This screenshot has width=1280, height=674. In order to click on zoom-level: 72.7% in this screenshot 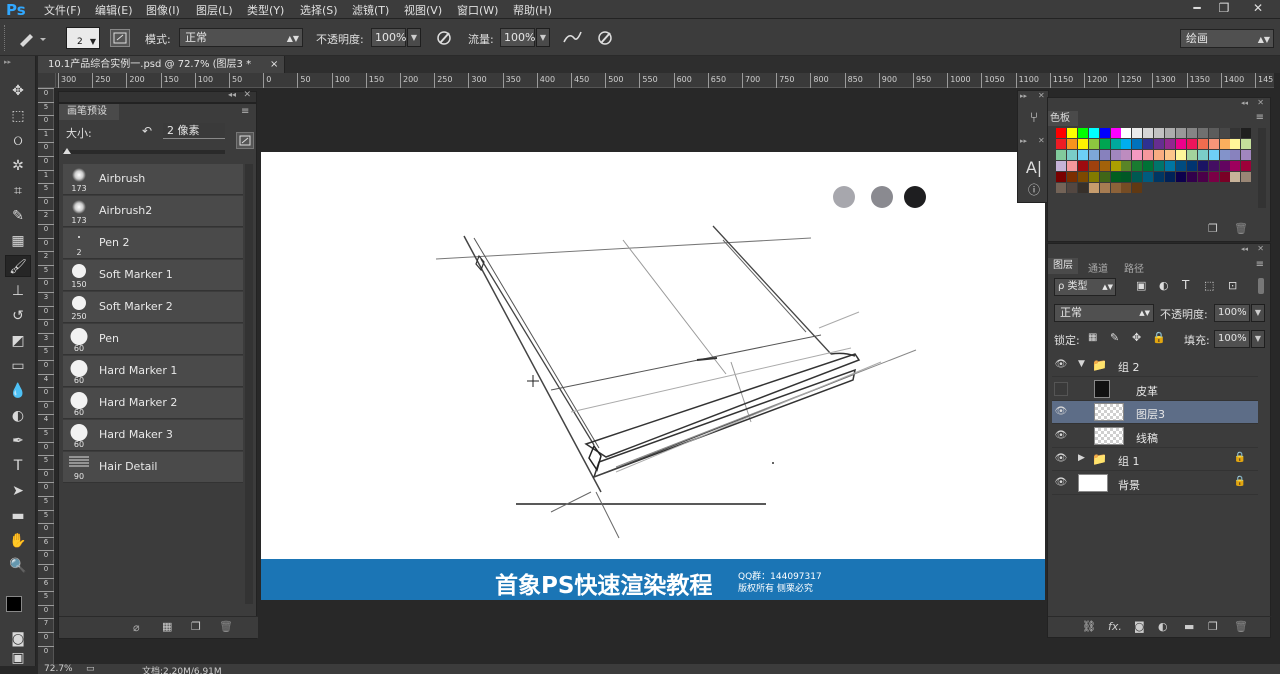, I will do `click(58, 669)`.